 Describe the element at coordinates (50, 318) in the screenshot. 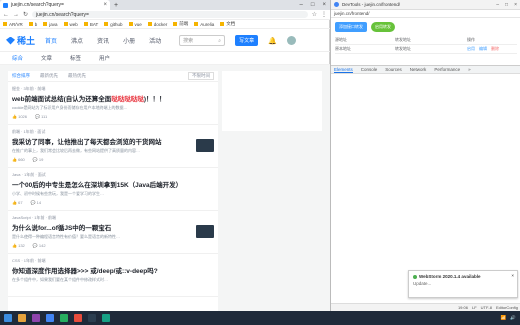

I see `chrome-icon` at that location.